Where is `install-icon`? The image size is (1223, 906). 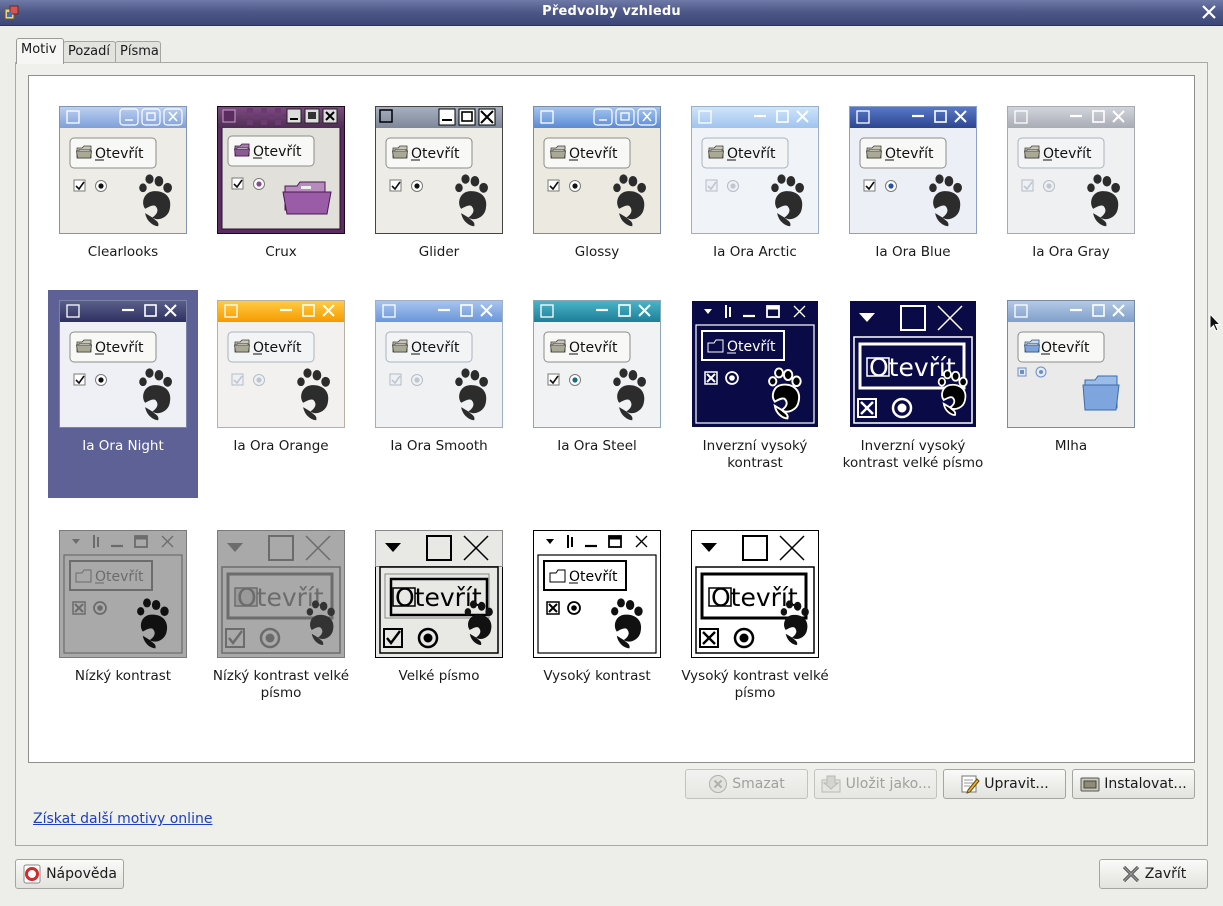 install-icon is located at coordinates (1090, 784).